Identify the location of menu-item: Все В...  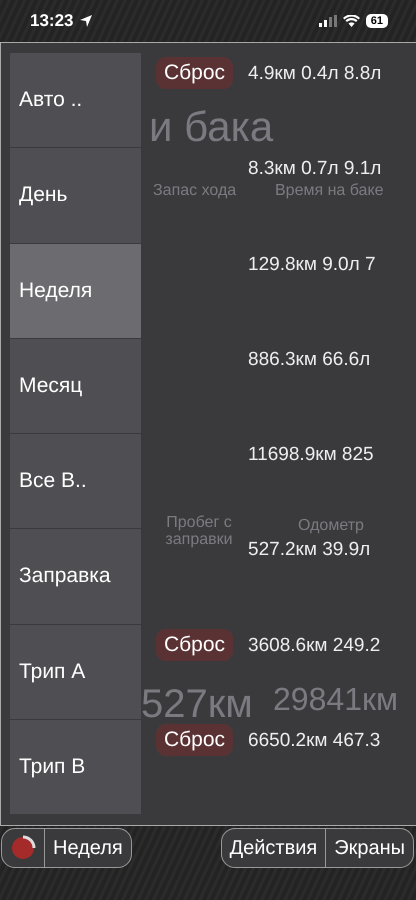
(75, 482).